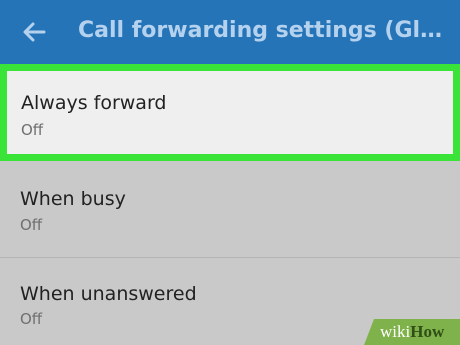 This screenshot has width=460, height=345. I want to click on watermark-text: wikiHow, so click(412, 332).